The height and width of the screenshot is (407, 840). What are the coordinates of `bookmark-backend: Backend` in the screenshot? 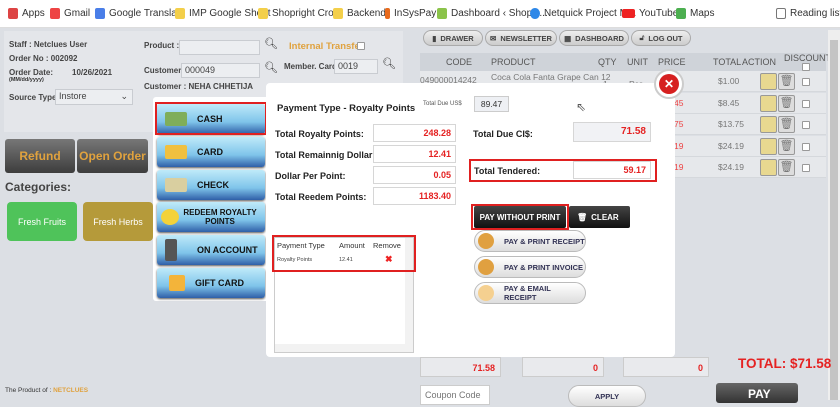 It's located at (359, 13).